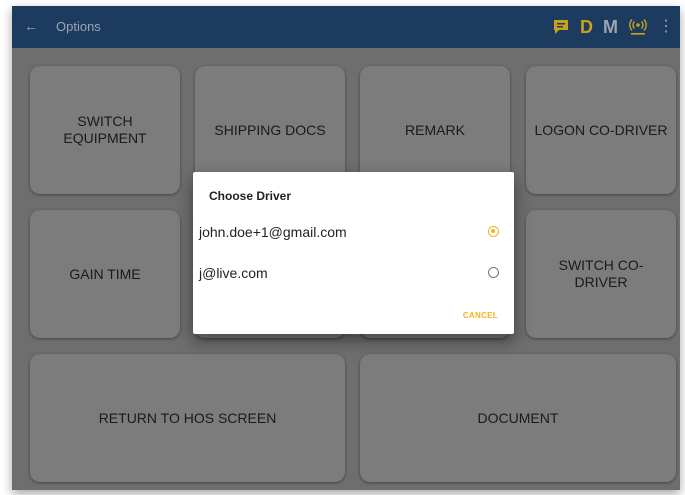 The width and height of the screenshot is (685, 495). I want to click on switch-equipment-button: SWITCH EQUIPMENT, so click(105, 130).